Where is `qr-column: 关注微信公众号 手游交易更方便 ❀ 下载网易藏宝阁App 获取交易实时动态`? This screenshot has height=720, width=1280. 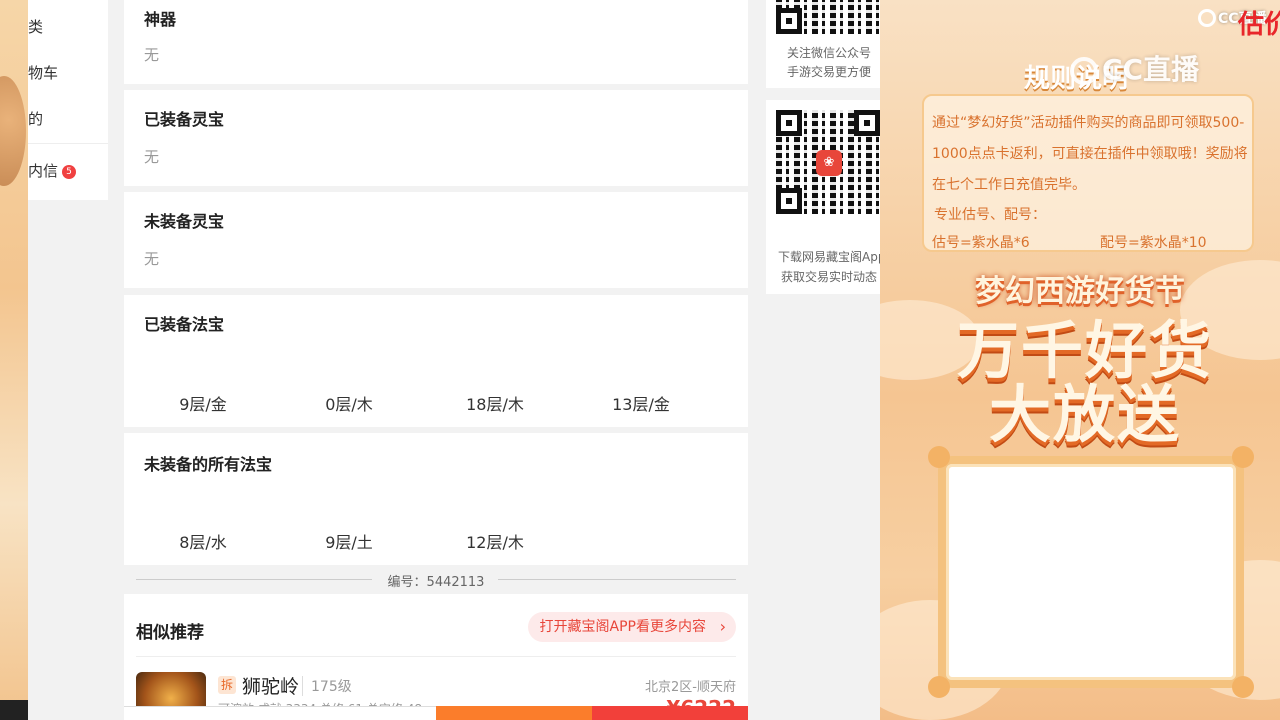
qr-column: 关注微信公众号 手游交易更方便 ❀ 下载网易藏宝阁App 获取交易实时动态 is located at coordinates (823, 360).